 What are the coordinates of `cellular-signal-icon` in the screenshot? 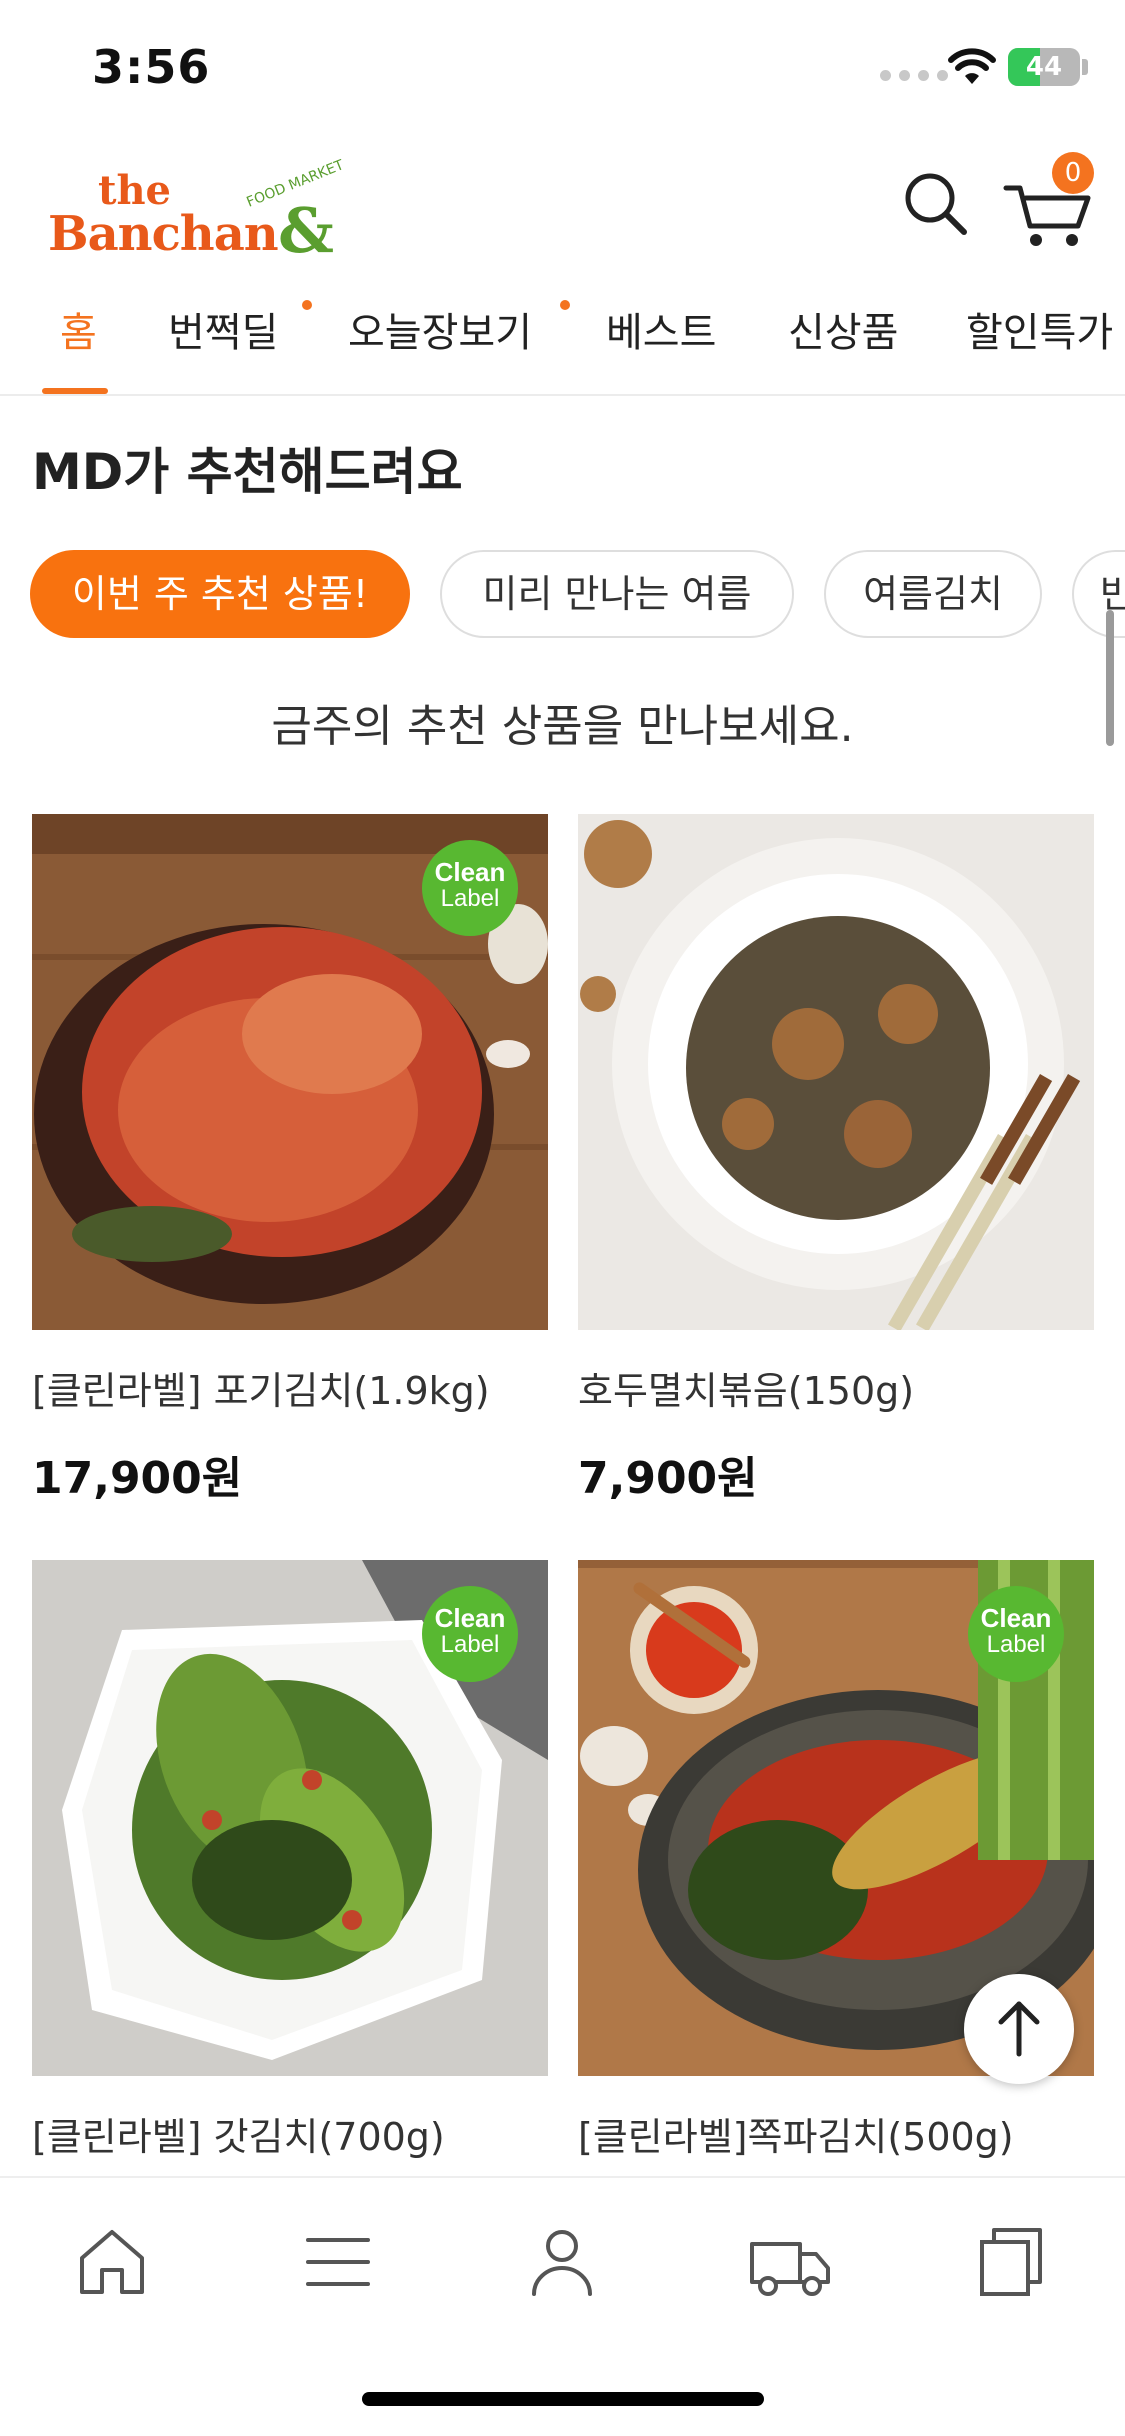 It's located at (914, 75).